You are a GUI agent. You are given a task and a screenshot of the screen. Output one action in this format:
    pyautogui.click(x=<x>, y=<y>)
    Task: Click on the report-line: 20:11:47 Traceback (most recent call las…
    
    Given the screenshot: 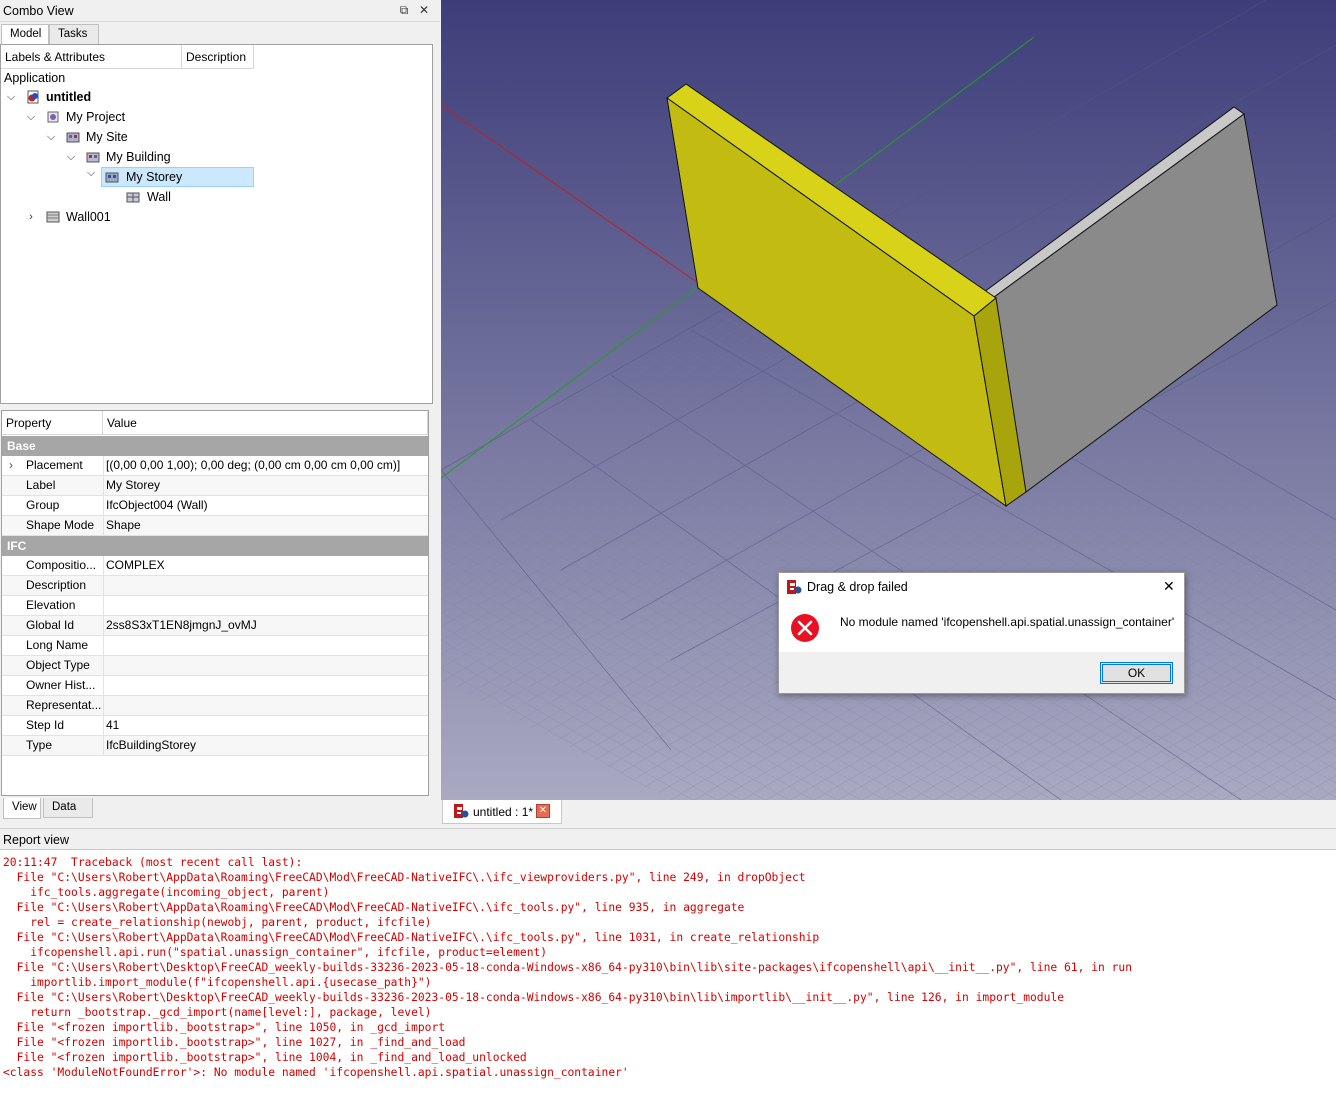 What is the action you would take?
    pyautogui.click(x=153, y=862)
    